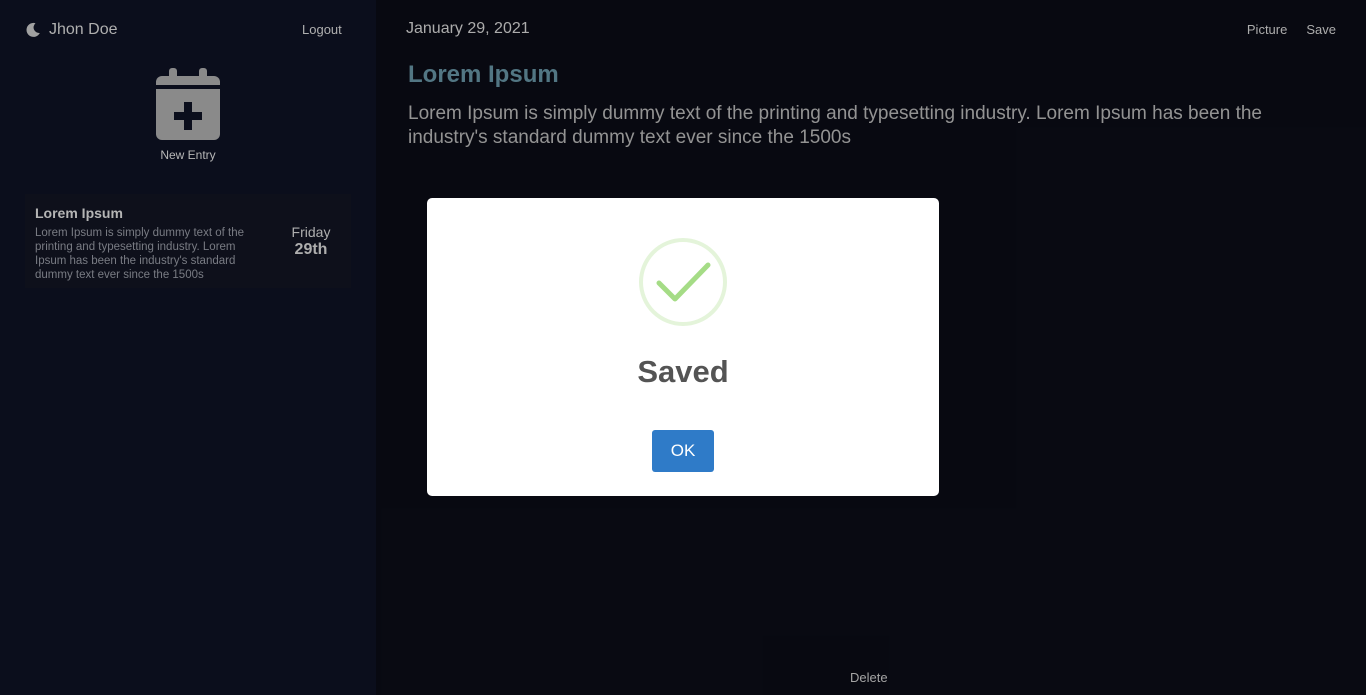 The height and width of the screenshot is (695, 1366). What do you see at coordinates (683, 282) in the screenshot?
I see `check-circle-icon` at bounding box center [683, 282].